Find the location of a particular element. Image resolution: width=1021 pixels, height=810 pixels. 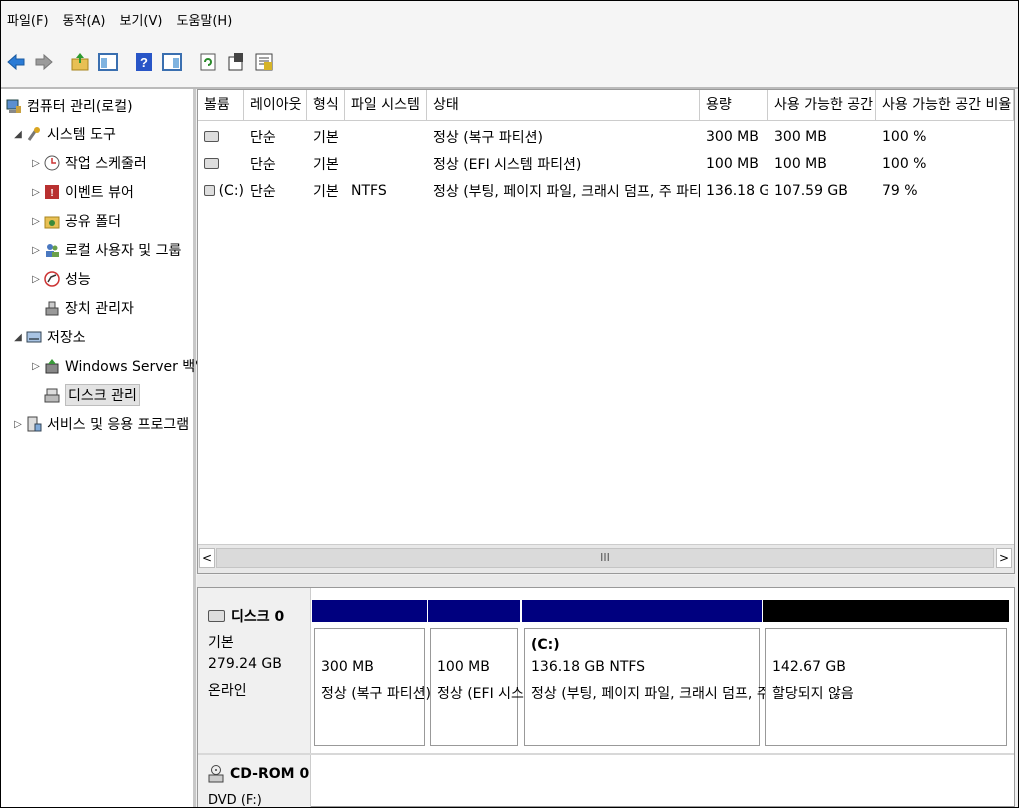

tree-item-event-viewer: ▷ ! 이벤트 뷰어 is located at coordinates (81, 192).